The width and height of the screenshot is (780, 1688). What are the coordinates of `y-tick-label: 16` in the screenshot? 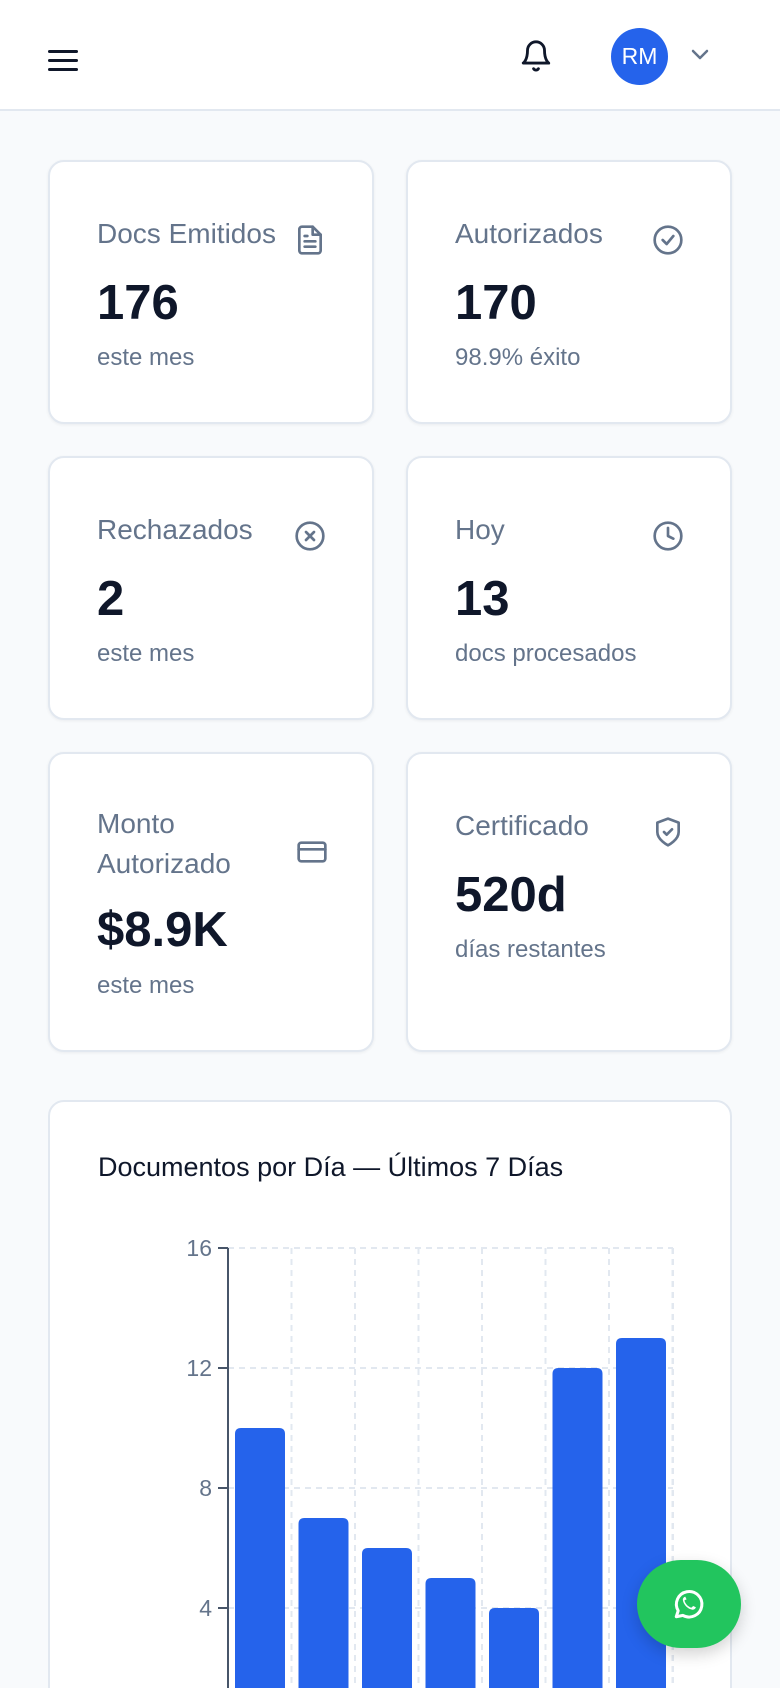 It's located at (199, 1248).